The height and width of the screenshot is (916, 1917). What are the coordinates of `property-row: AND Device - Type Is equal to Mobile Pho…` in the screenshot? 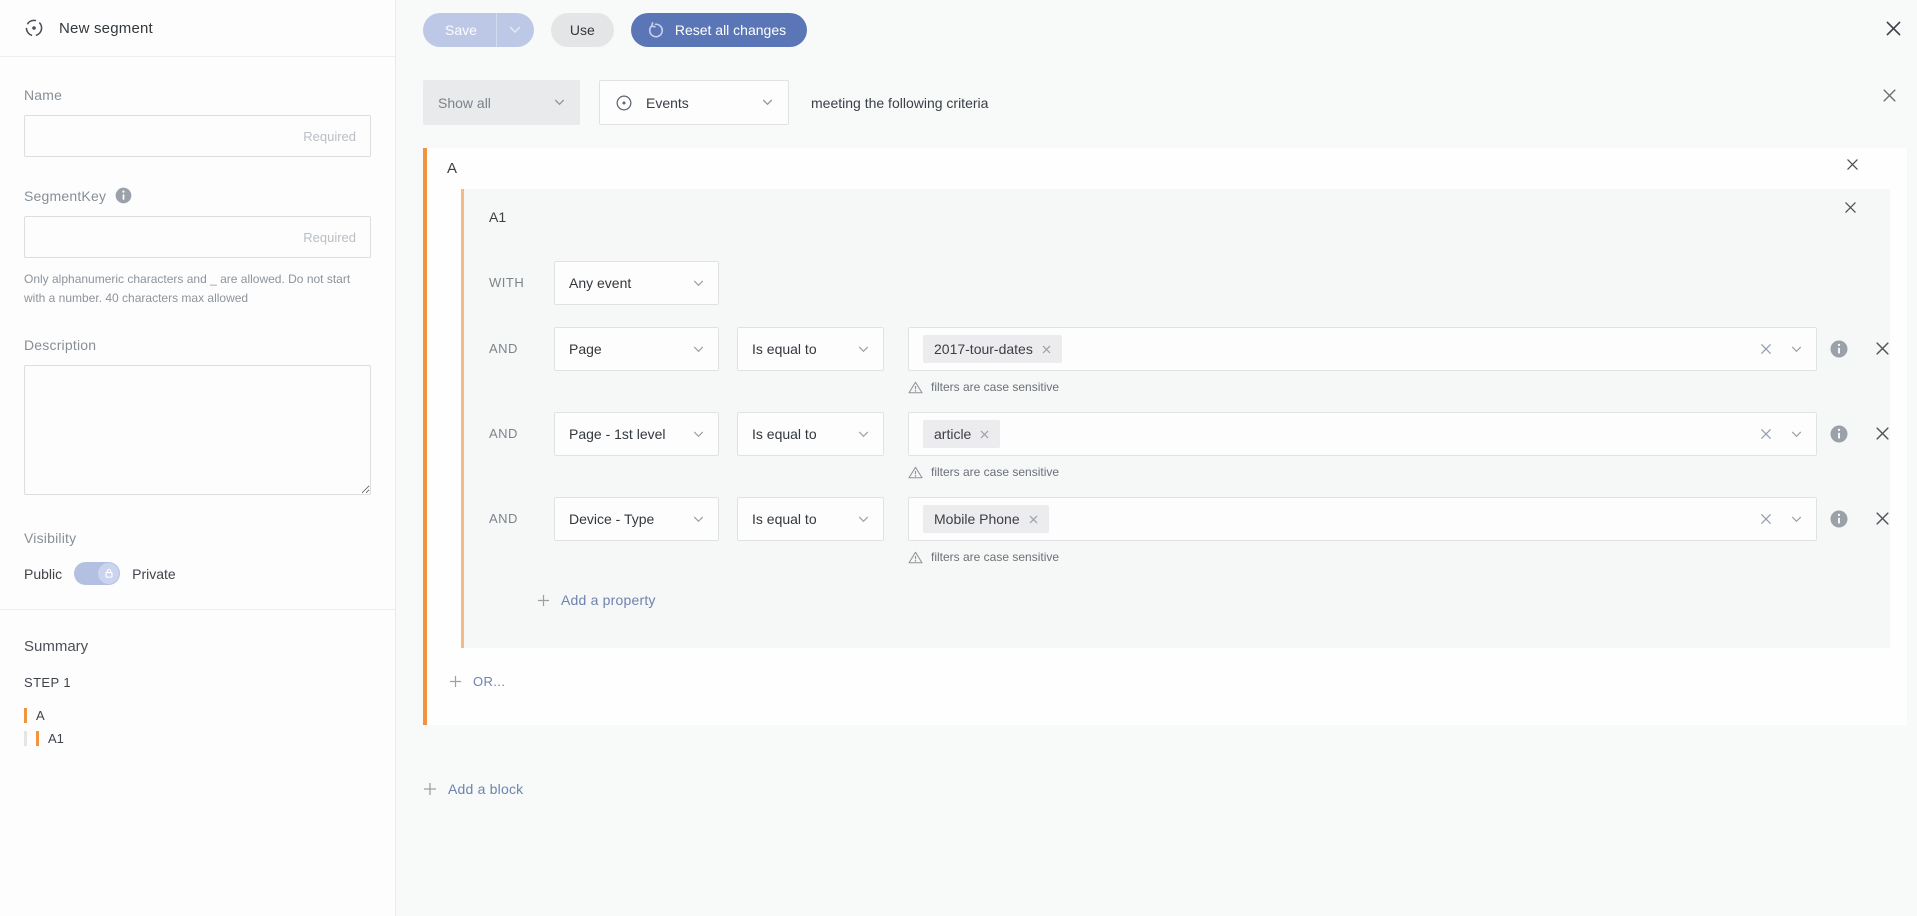 It's located at (1189, 530).